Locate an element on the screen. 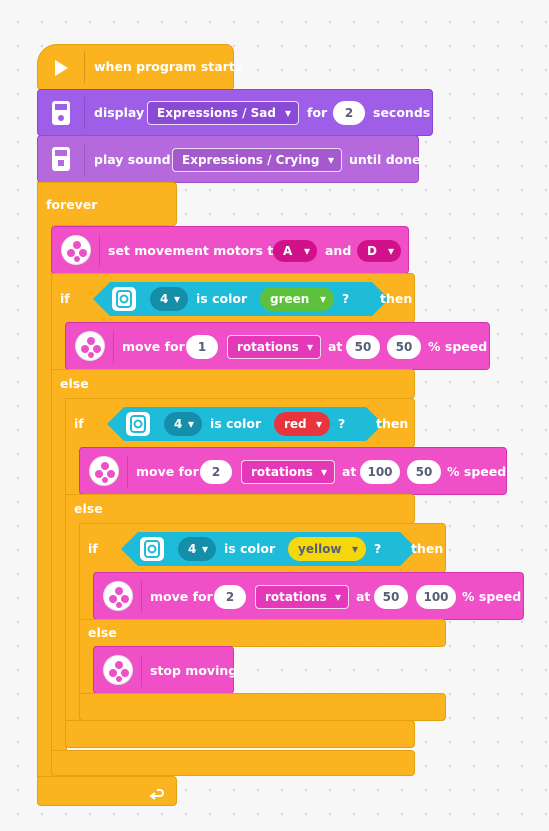 The height and width of the screenshot is (831, 549). if2-footer is located at coordinates (240, 734).